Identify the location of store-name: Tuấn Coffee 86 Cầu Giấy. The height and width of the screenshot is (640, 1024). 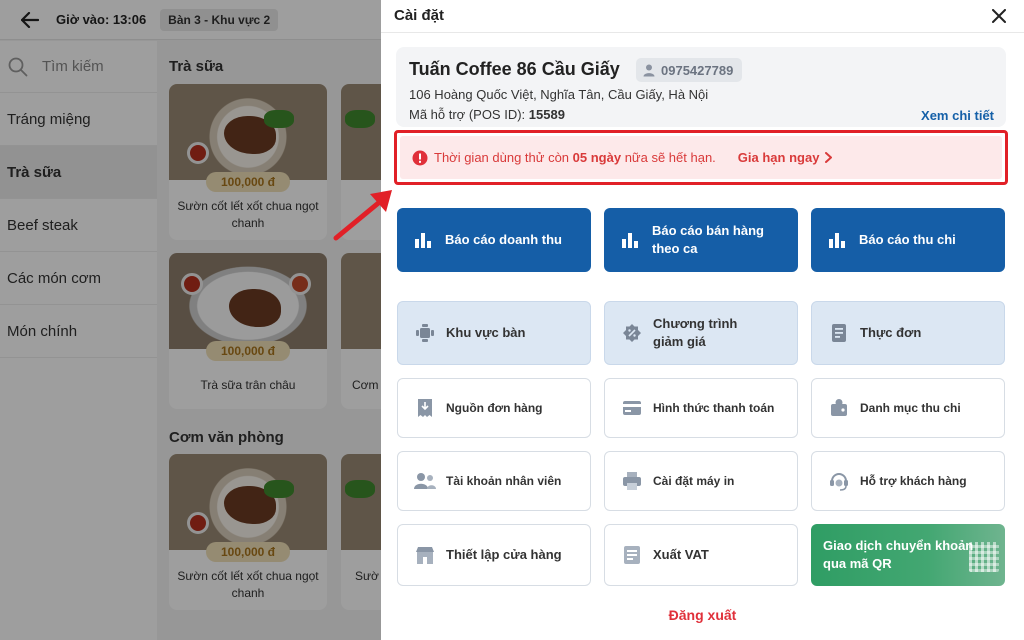
(514, 69).